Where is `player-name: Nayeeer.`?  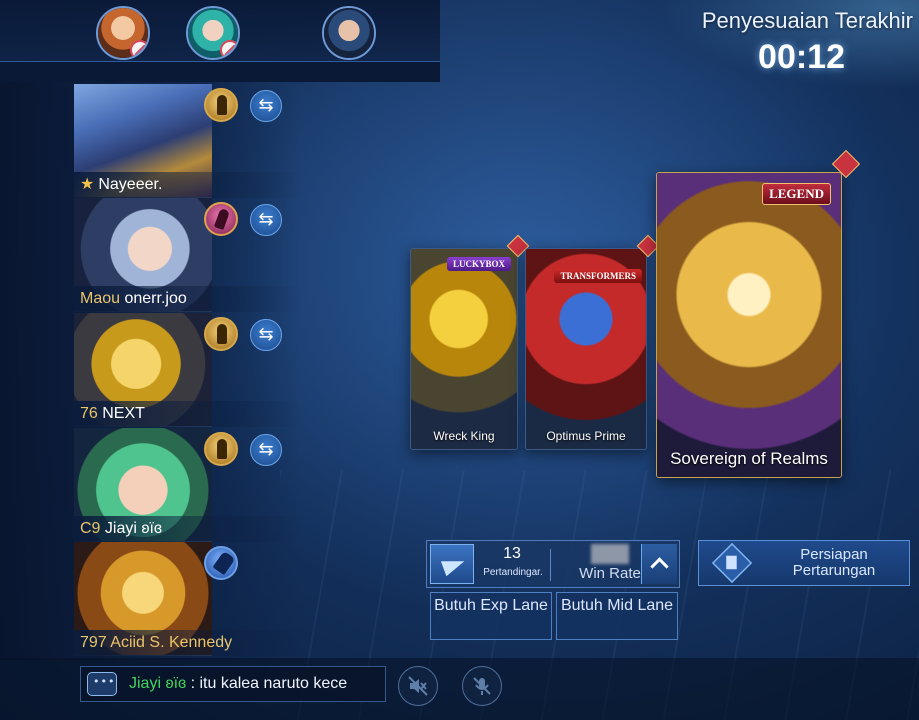
player-name: Nayeeer. is located at coordinates (130, 184).